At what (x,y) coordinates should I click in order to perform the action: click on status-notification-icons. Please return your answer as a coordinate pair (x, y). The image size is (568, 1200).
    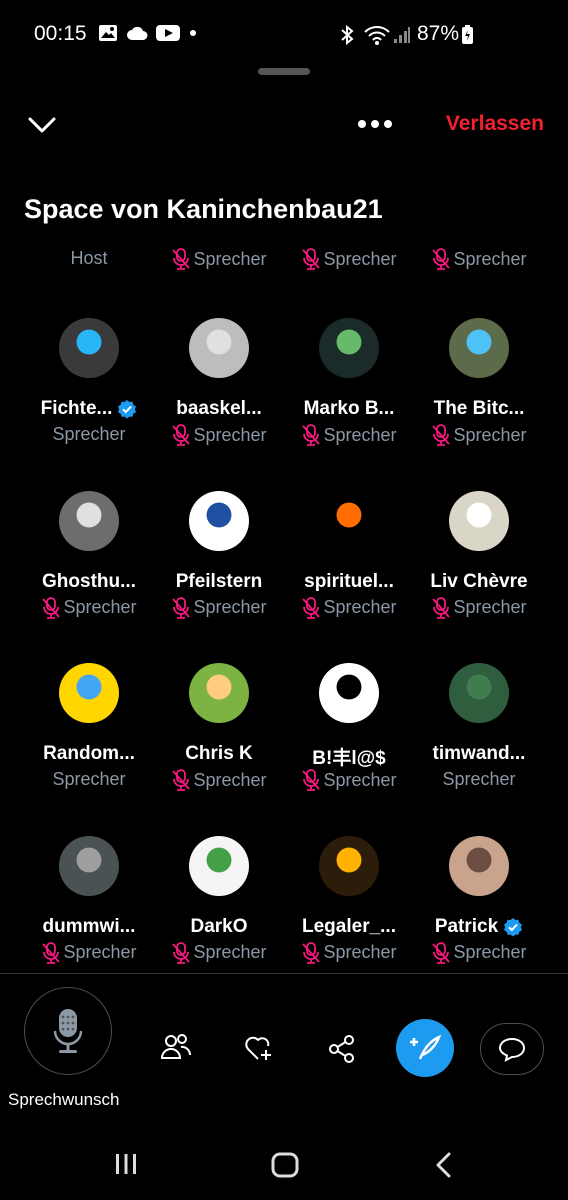
    Looking at the image, I should click on (148, 33).